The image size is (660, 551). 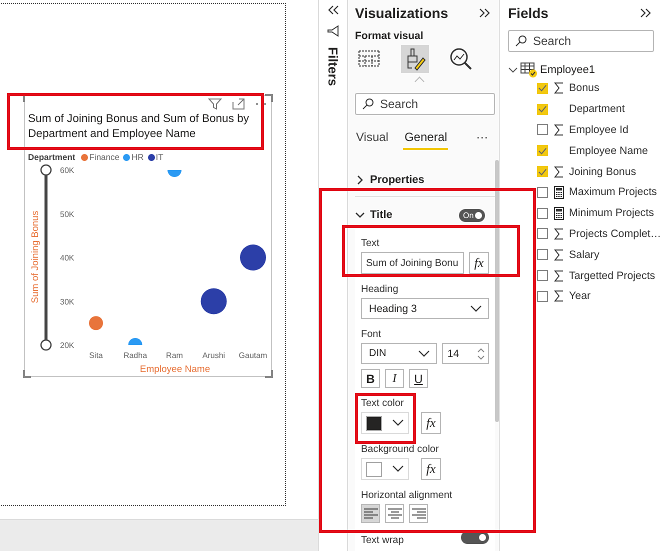 What do you see at coordinates (482, 137) in the screenshot?
I see `more-options: ···` at bounding box center [482, 137].